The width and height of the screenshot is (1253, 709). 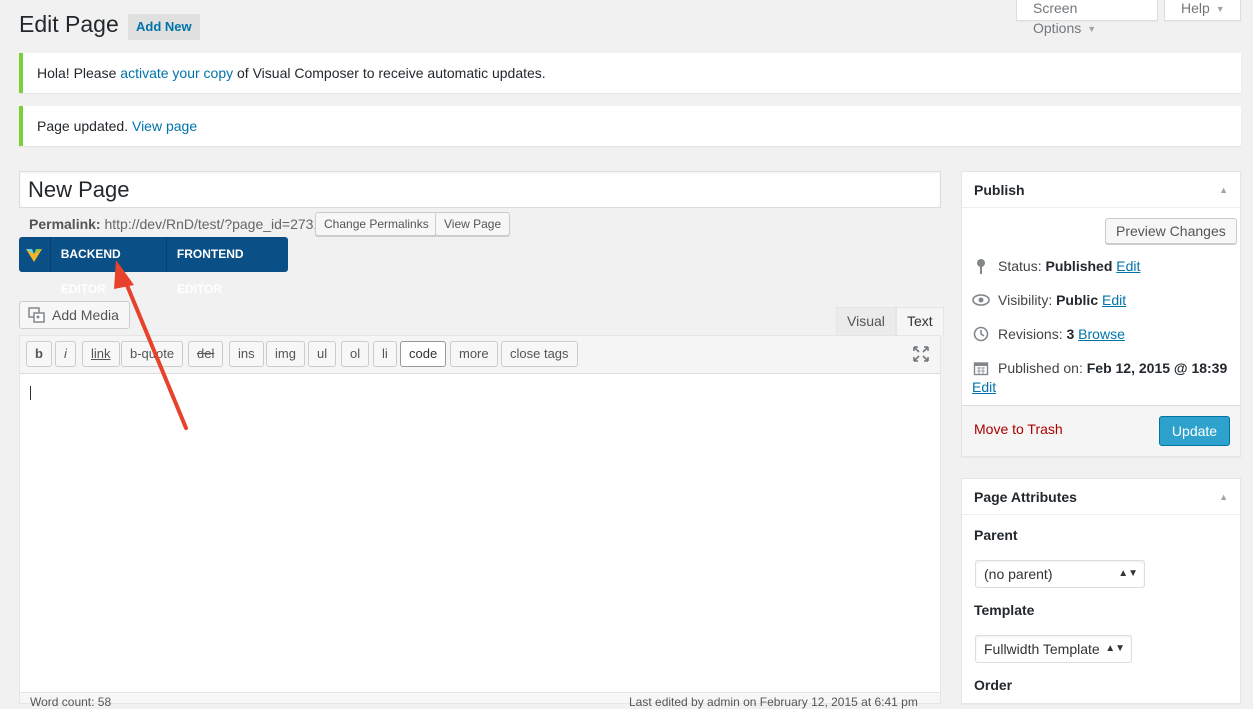 I want to click on parent-select-value: (no parent), so click(x=1018, y=574).